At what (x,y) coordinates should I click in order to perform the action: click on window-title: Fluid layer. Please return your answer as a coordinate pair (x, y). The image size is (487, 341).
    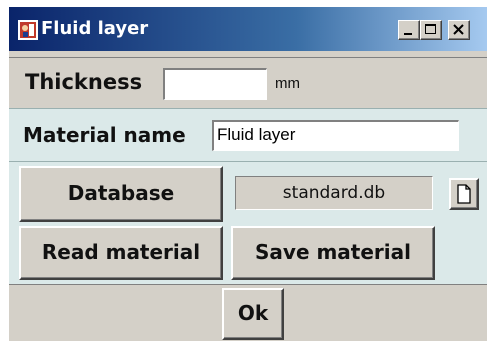
    Looking at the image, I should click on (95, 28).